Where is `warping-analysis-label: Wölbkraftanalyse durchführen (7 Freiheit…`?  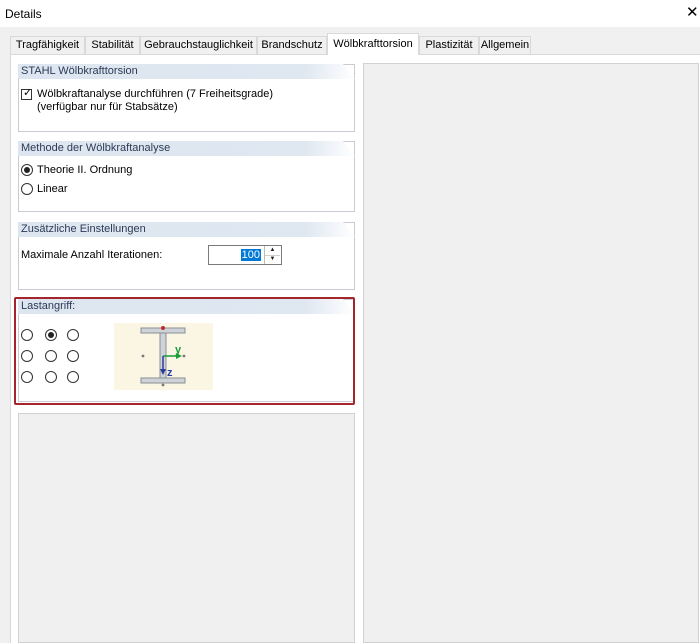
warping-analysis-label: Wölbkraftanalyse durchführen (7 Freiheit… is located at coordinates (155, 94).